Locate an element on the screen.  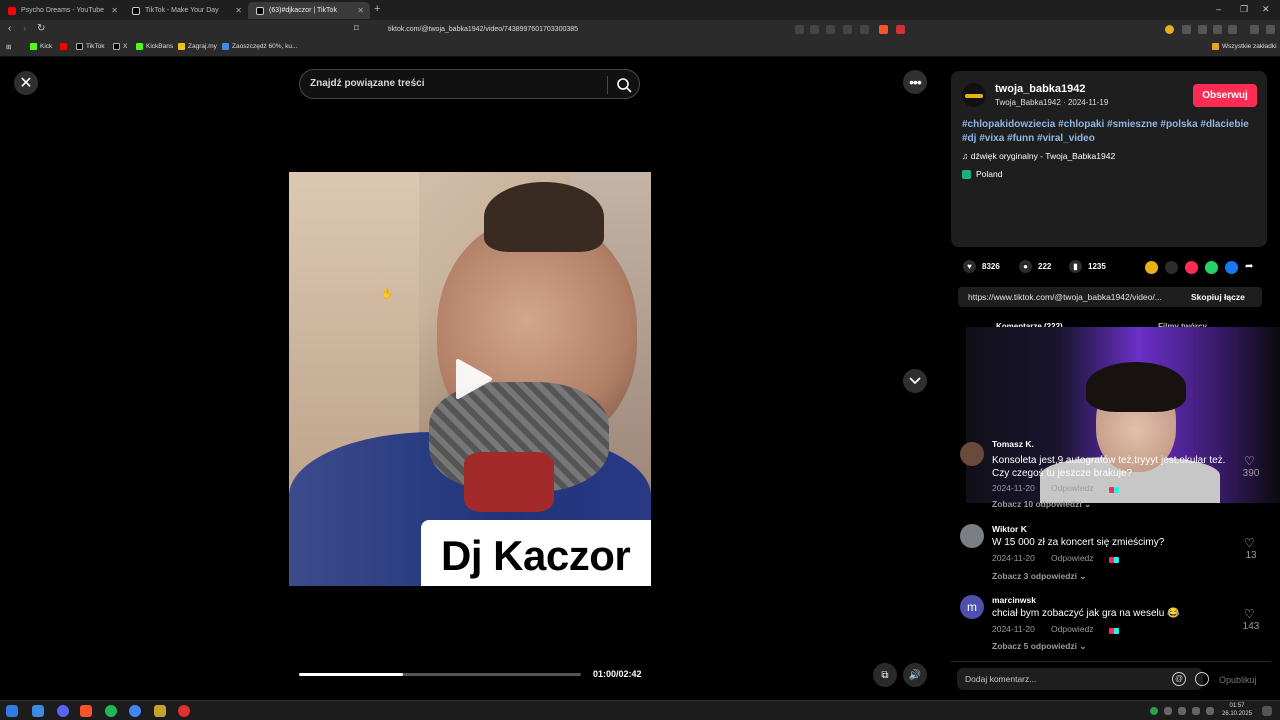
pip-icon: ⧉ is located at coordinates (885, 675).